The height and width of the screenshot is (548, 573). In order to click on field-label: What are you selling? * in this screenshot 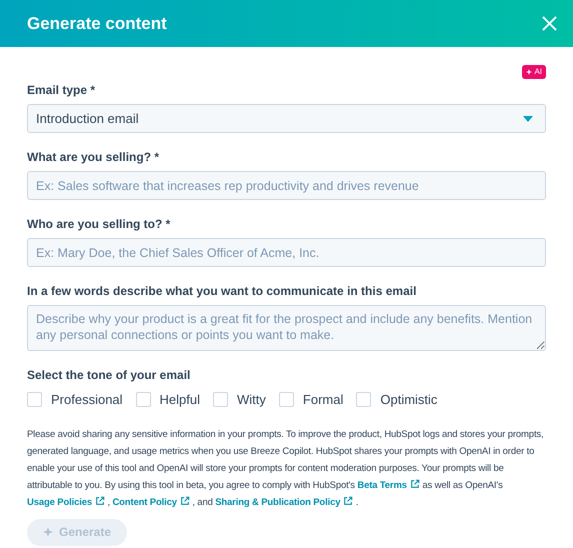, I will do `click(93, 157)`.